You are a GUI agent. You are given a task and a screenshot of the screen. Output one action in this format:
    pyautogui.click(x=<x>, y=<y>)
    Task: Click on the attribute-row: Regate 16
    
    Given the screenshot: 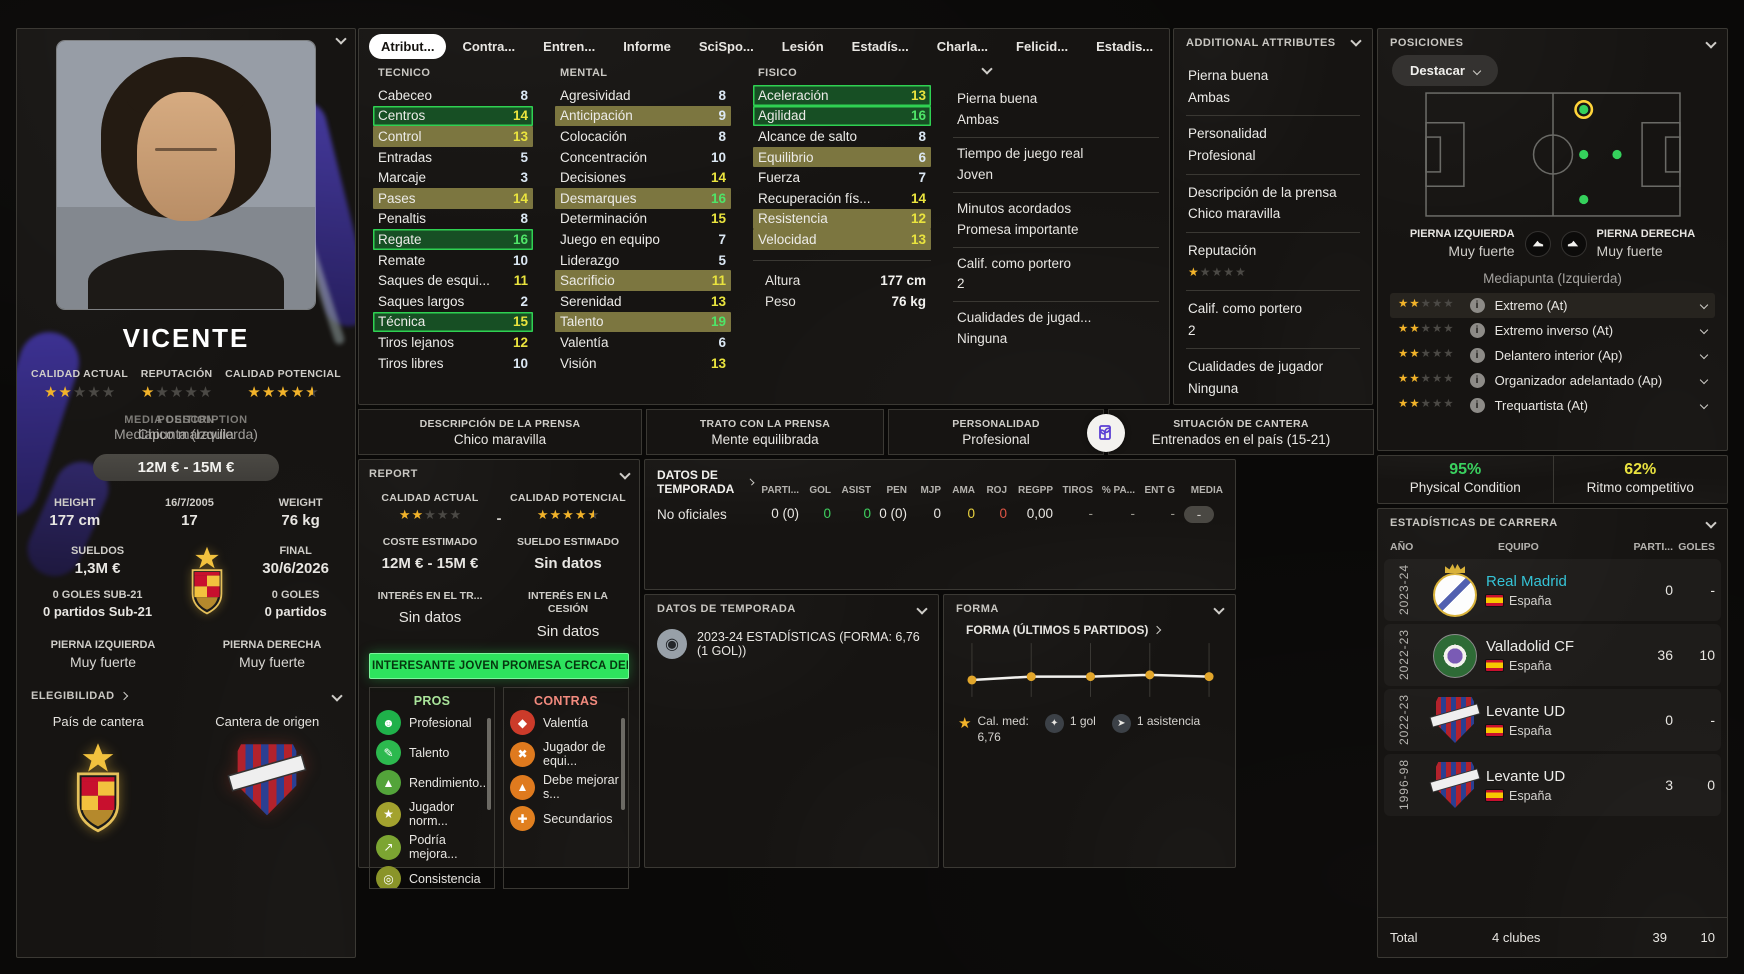 What is the action you would take?
    pyautogui.click(x=453, y=239)
    